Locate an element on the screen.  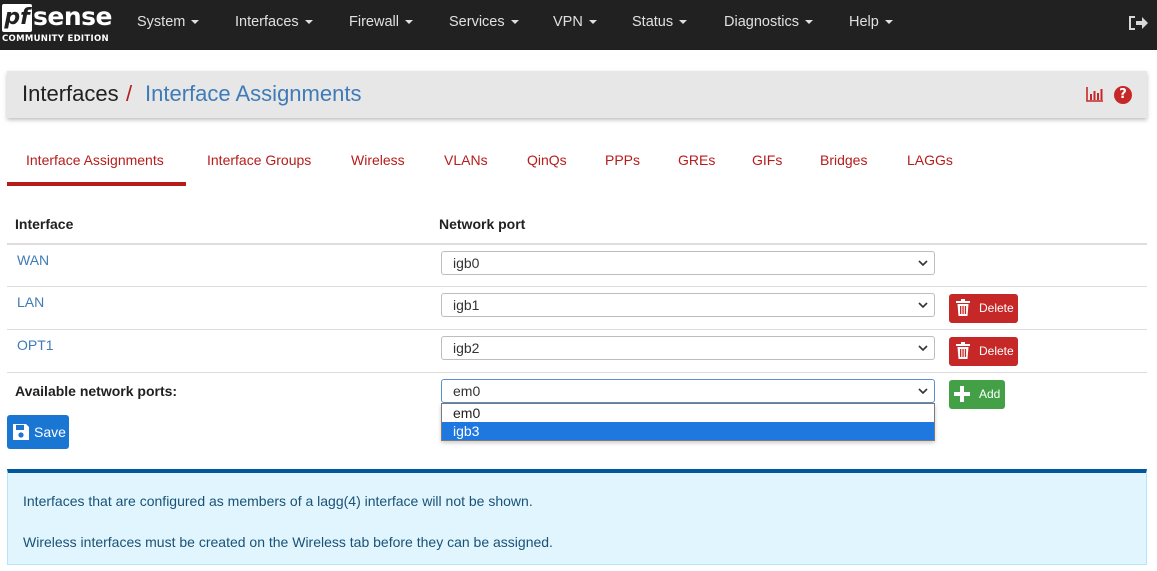
save-button-label: Save is located at coordinates (50, 432).